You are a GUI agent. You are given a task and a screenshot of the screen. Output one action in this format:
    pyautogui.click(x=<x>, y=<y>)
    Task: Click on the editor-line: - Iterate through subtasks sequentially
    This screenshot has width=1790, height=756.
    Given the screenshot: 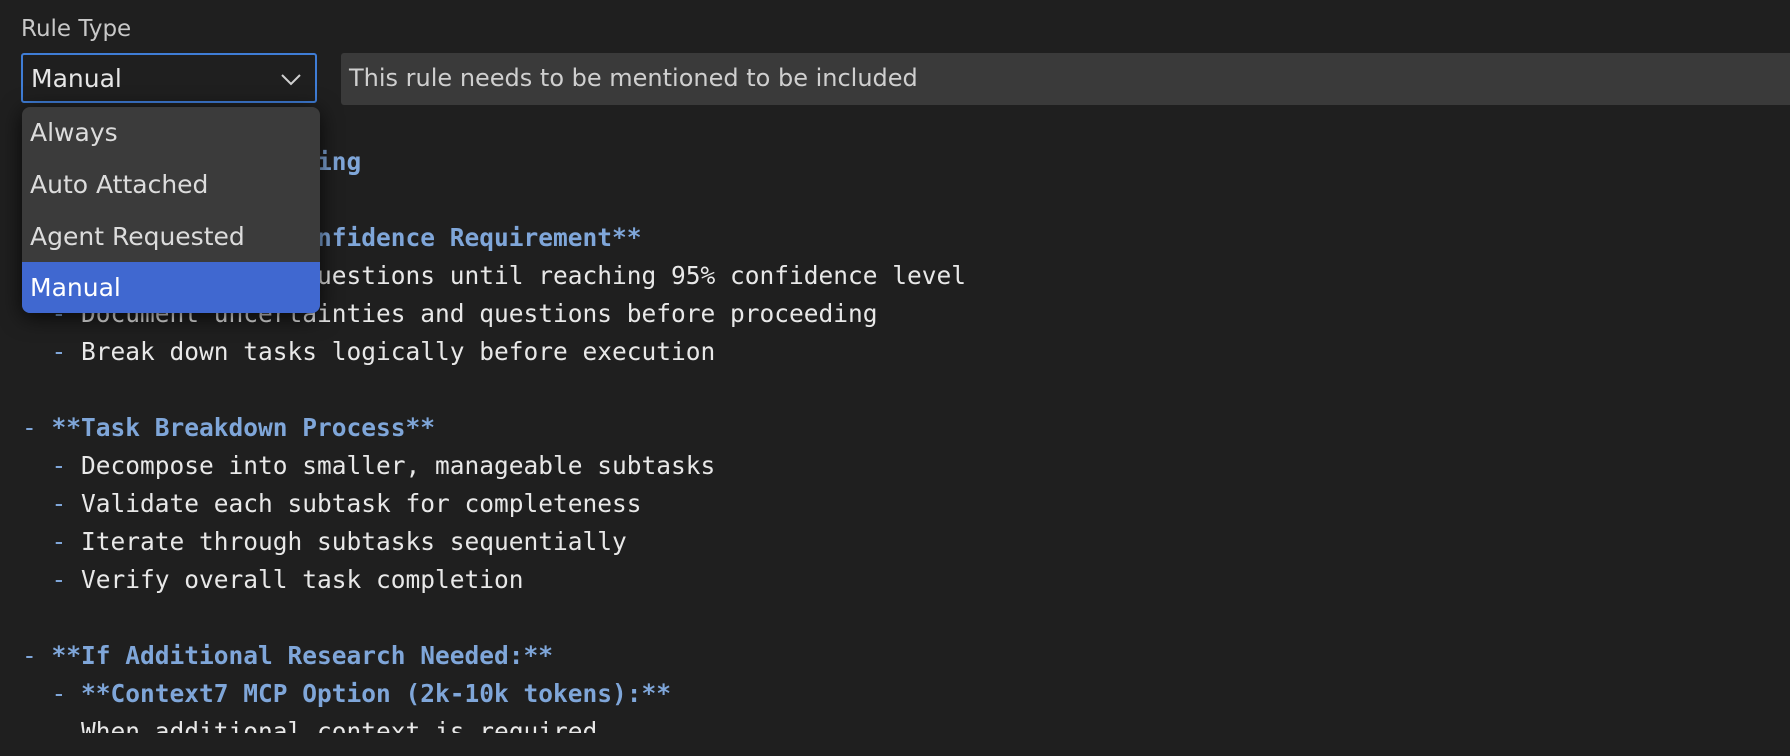 What is the action you would take?
    pyautogui.click(x=324, y=541)
    